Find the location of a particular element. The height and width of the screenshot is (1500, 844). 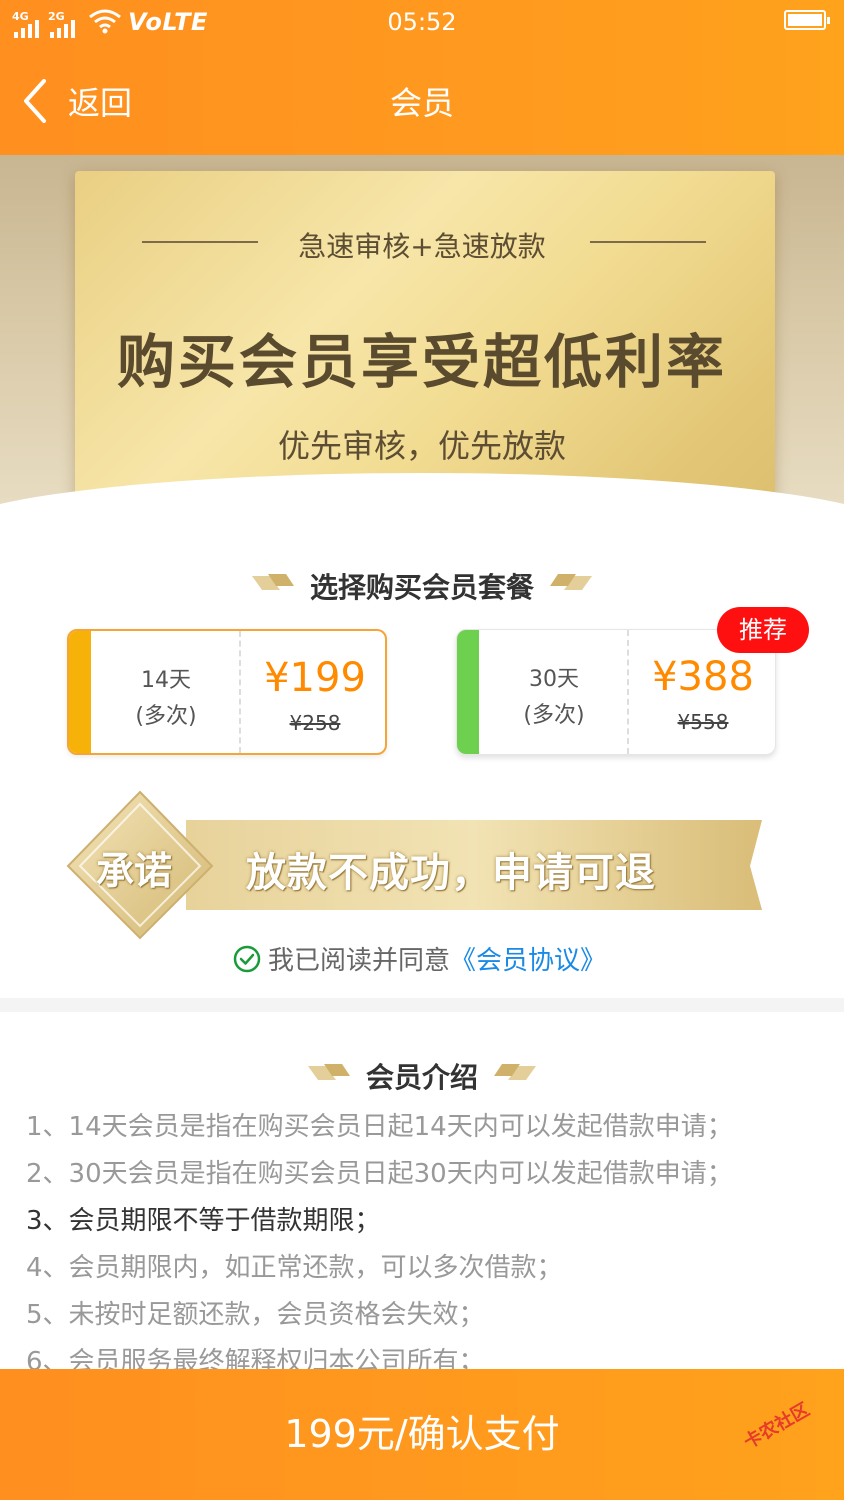

page-title: 会员 is located at coordinates (421, 103).